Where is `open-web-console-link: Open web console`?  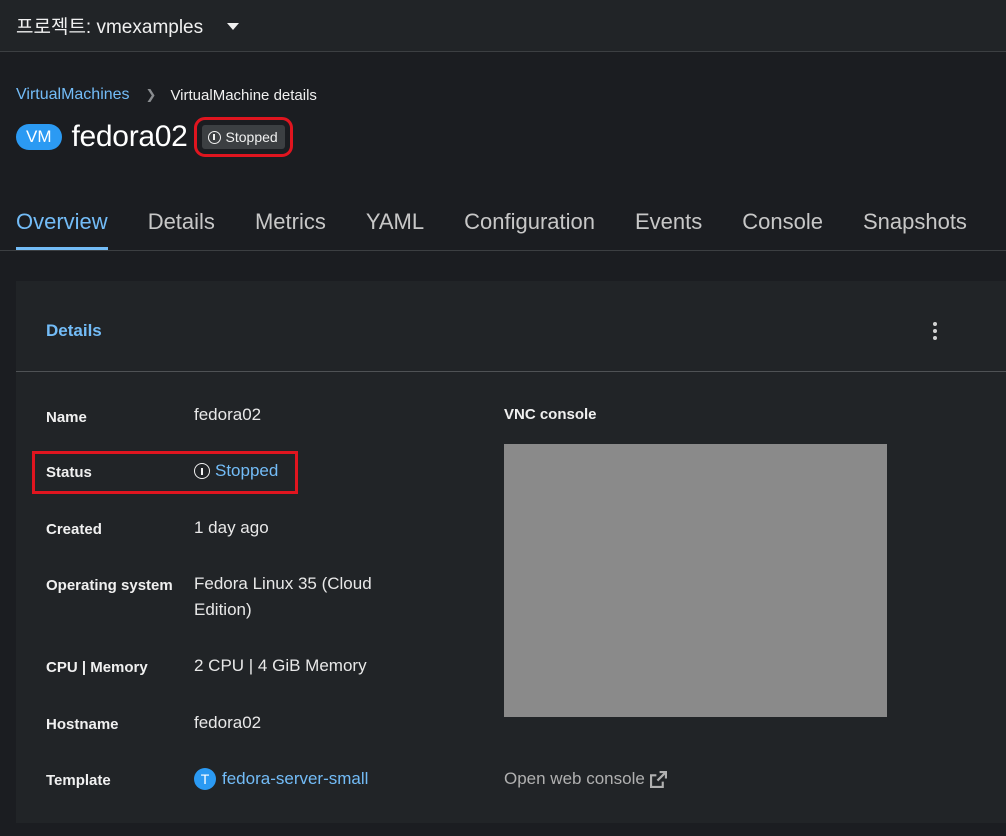 open-web-console-link: Open web console is located at coordinates (585, 779).